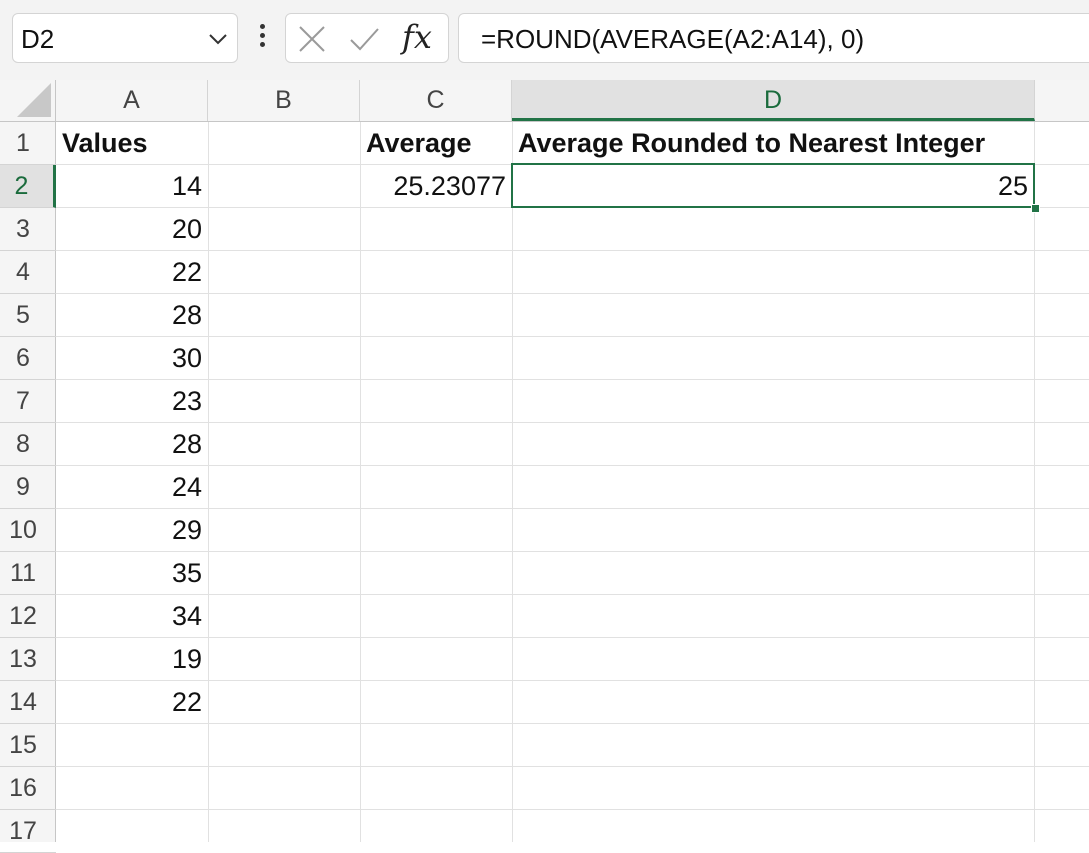 The image size is (1089, 853). Describe the element at coordinates (132, 272) in the screenshot. I see `cell-a4: 22` at that location.